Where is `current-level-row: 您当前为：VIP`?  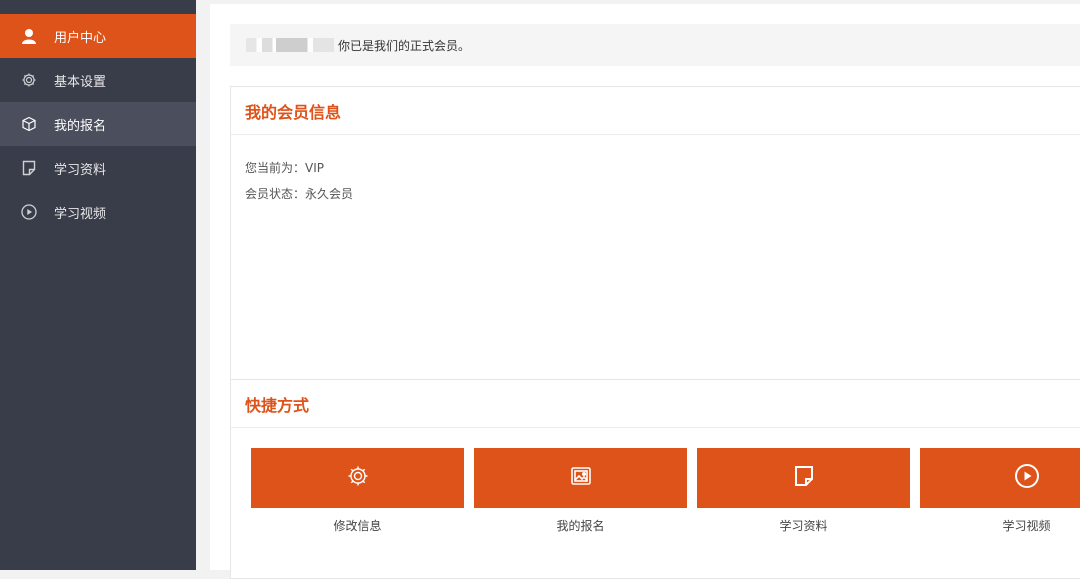
current-level-row: 您当前为：VIP is located at coordinates (662, 168).